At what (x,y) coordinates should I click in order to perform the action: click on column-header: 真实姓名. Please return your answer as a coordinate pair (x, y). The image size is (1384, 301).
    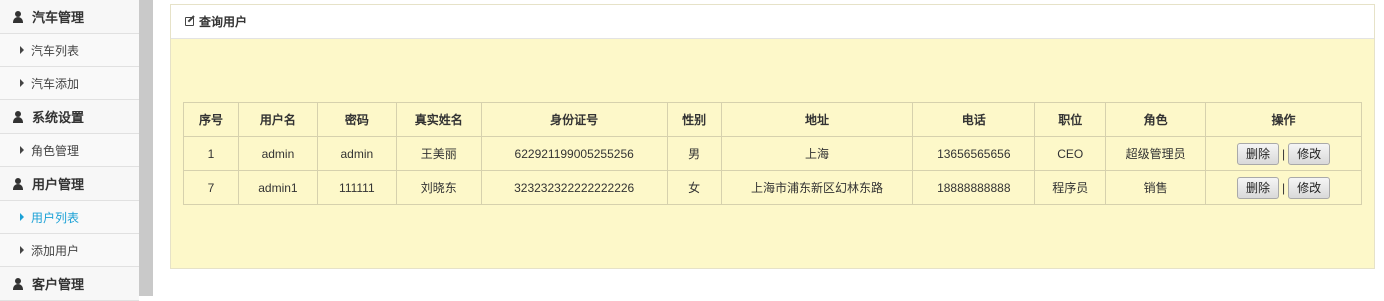
    Looking at the image, I should click on (438, 119).